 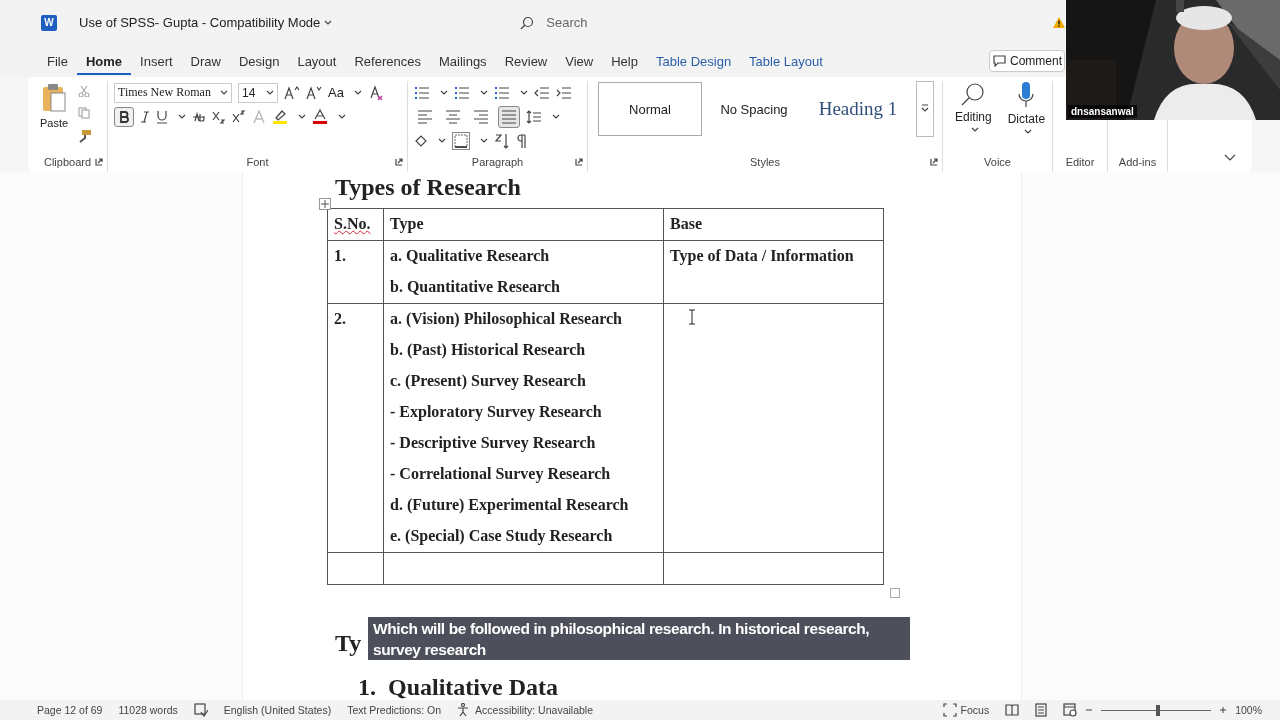 I want to click on table-cell-text: - Exploratory Survey Research, so click(x=496, y=412).